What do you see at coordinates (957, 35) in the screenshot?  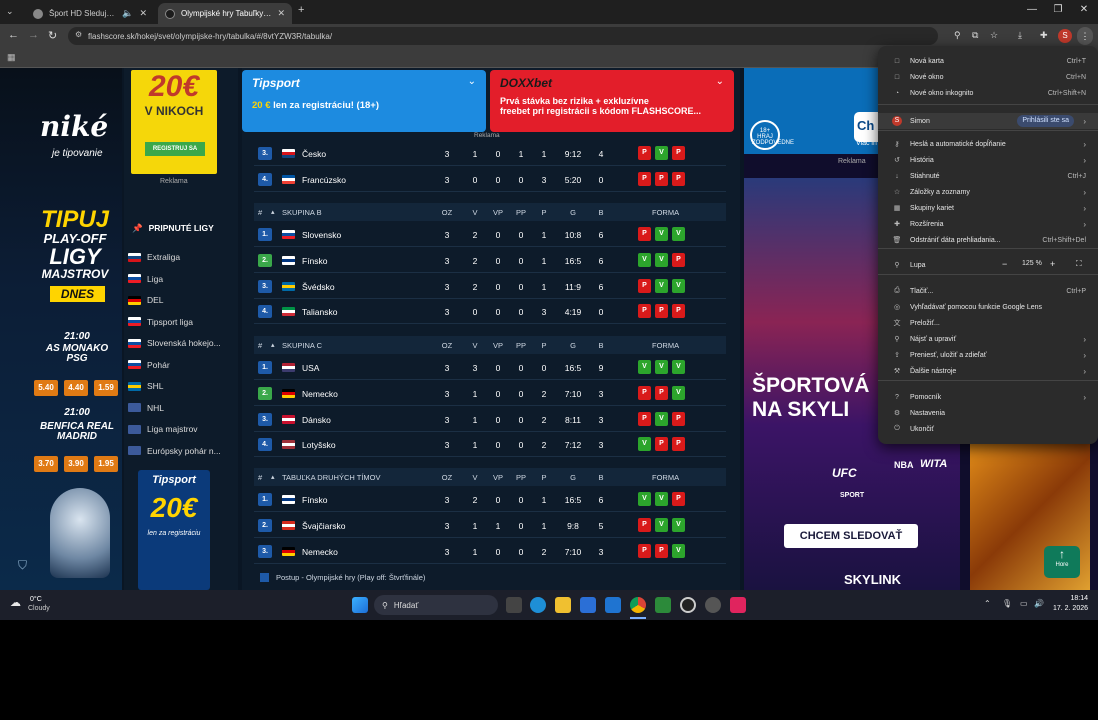 I see `zoom-icon: ⚲` at bounding box center [957, 35].